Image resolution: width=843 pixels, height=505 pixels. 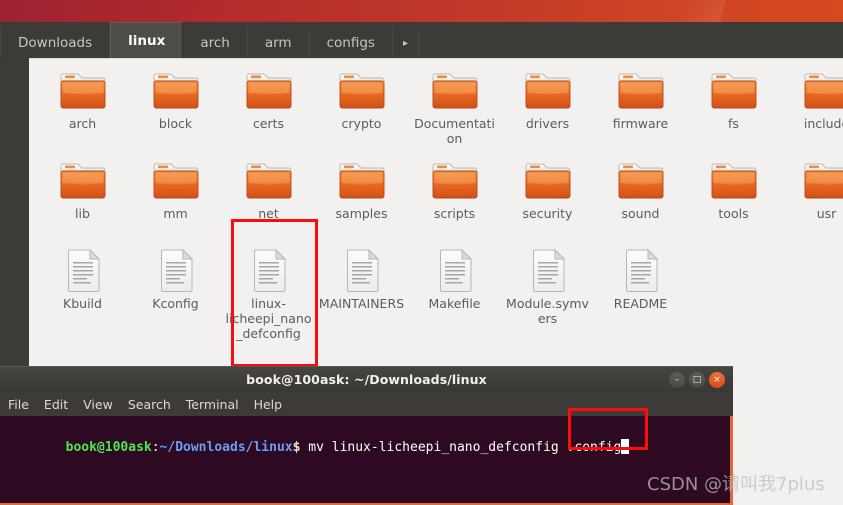 I want to click on folder-item: include, so click(x=811, y=110).